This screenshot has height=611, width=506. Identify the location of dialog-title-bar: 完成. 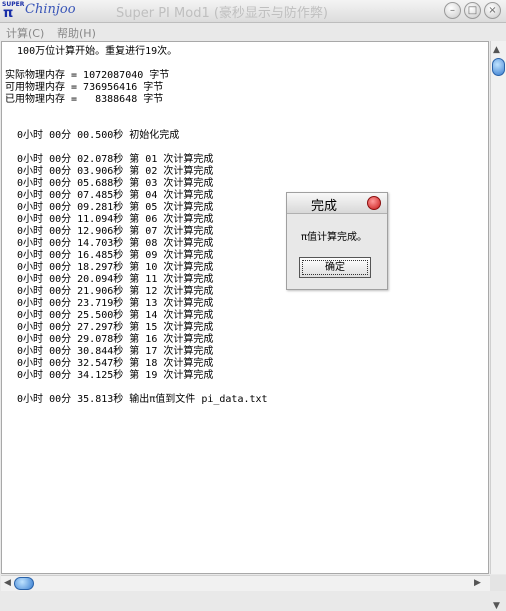
(337, 203).